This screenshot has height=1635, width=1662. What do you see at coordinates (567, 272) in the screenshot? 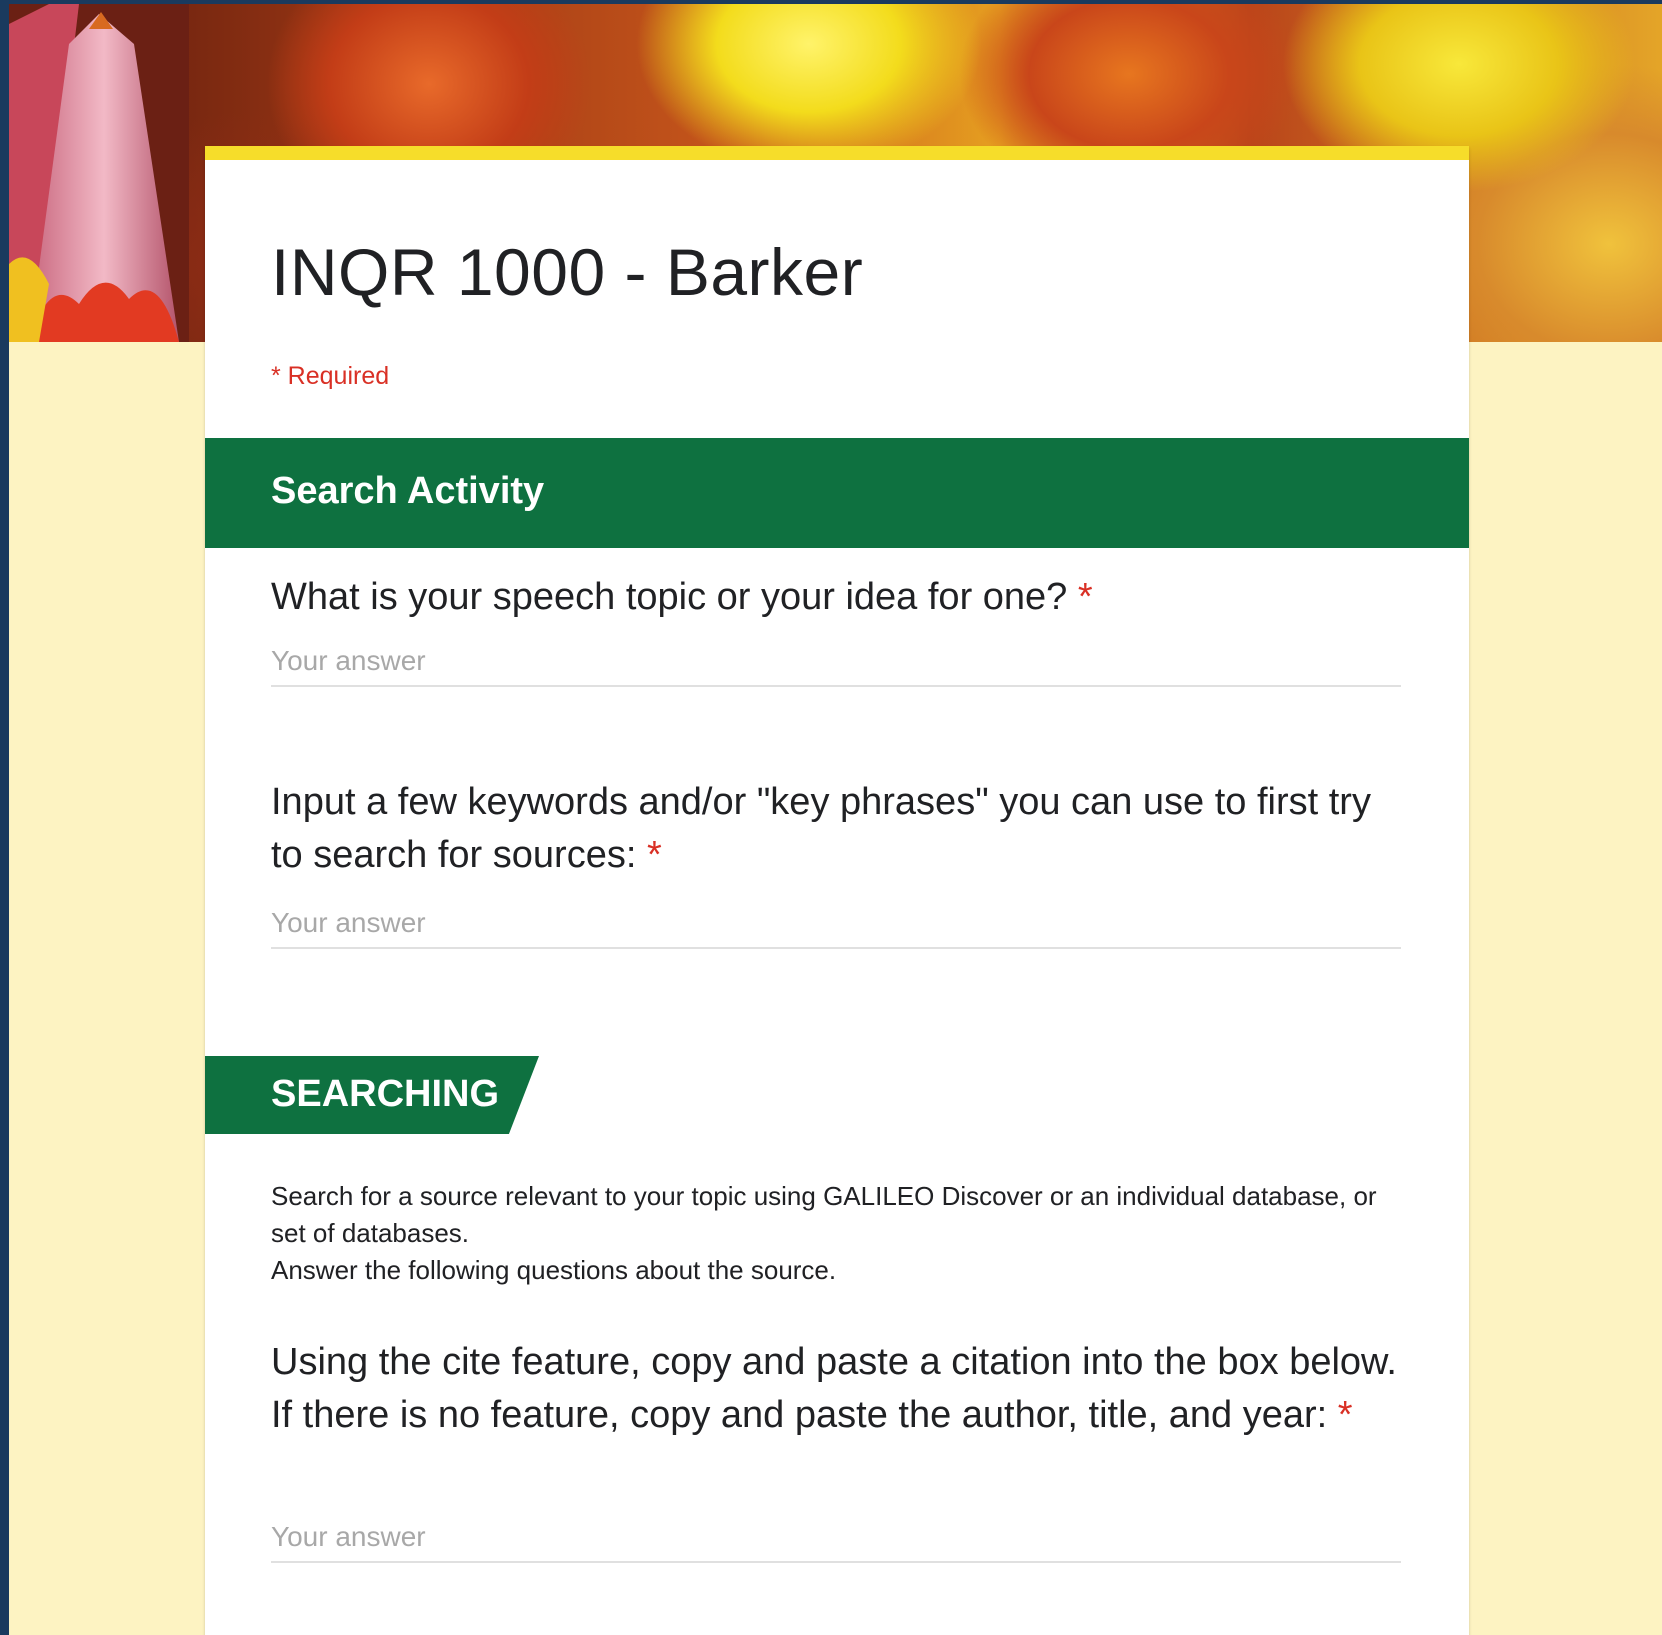
I see `form-title: INQR 1000 - Barker` at bounding box center [567, 272].